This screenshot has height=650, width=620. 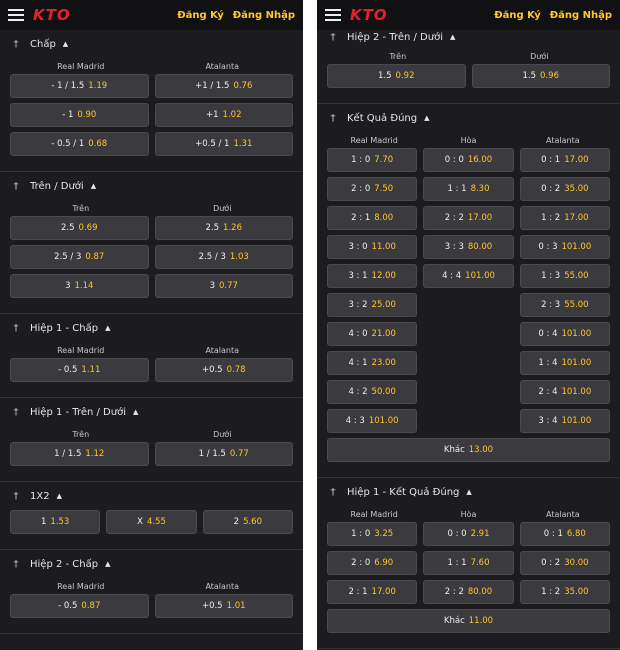 What do you see at coordinates (372, 534) in the screenshot?
I see `odds-button: 1 : 0 3.25` at bounding box center [372, 534].